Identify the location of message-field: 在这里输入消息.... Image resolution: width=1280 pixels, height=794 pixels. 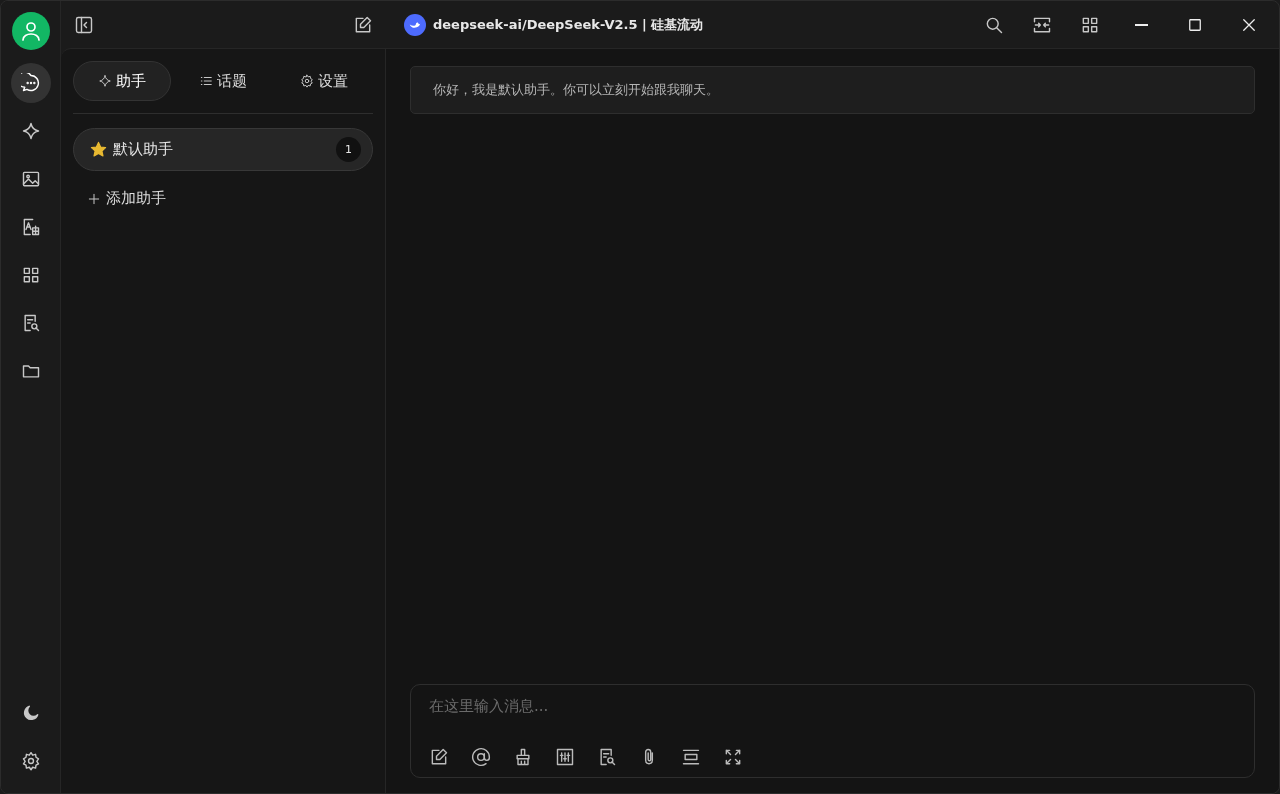
(832, 731).